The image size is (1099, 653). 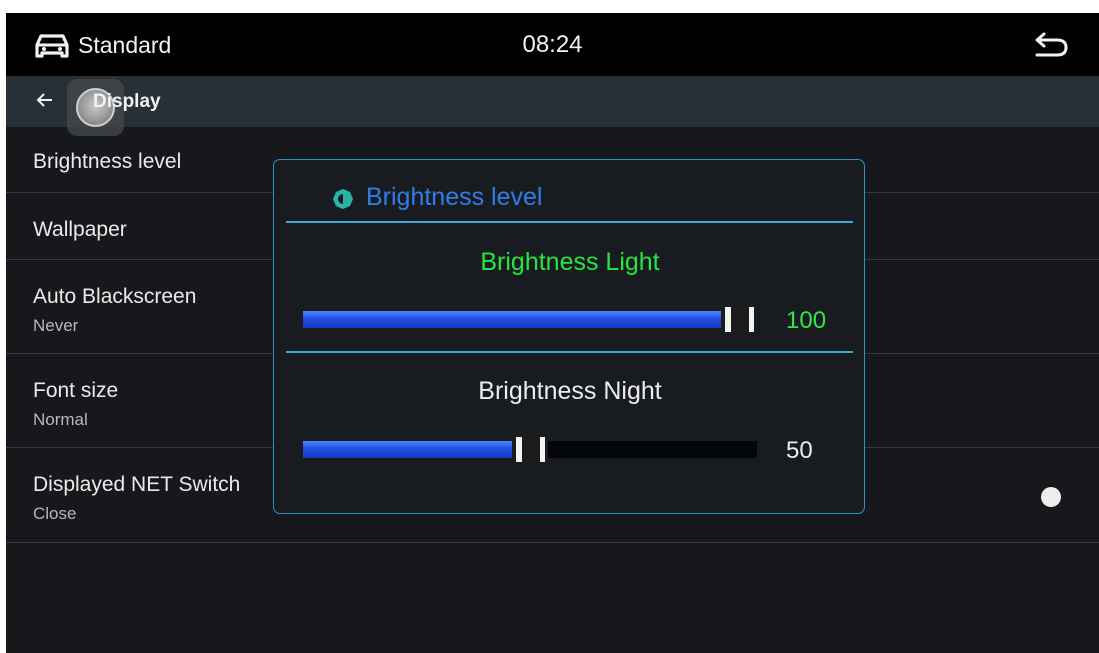 I want to click on settings-row-value: Normal, so click(x=60, y=419).